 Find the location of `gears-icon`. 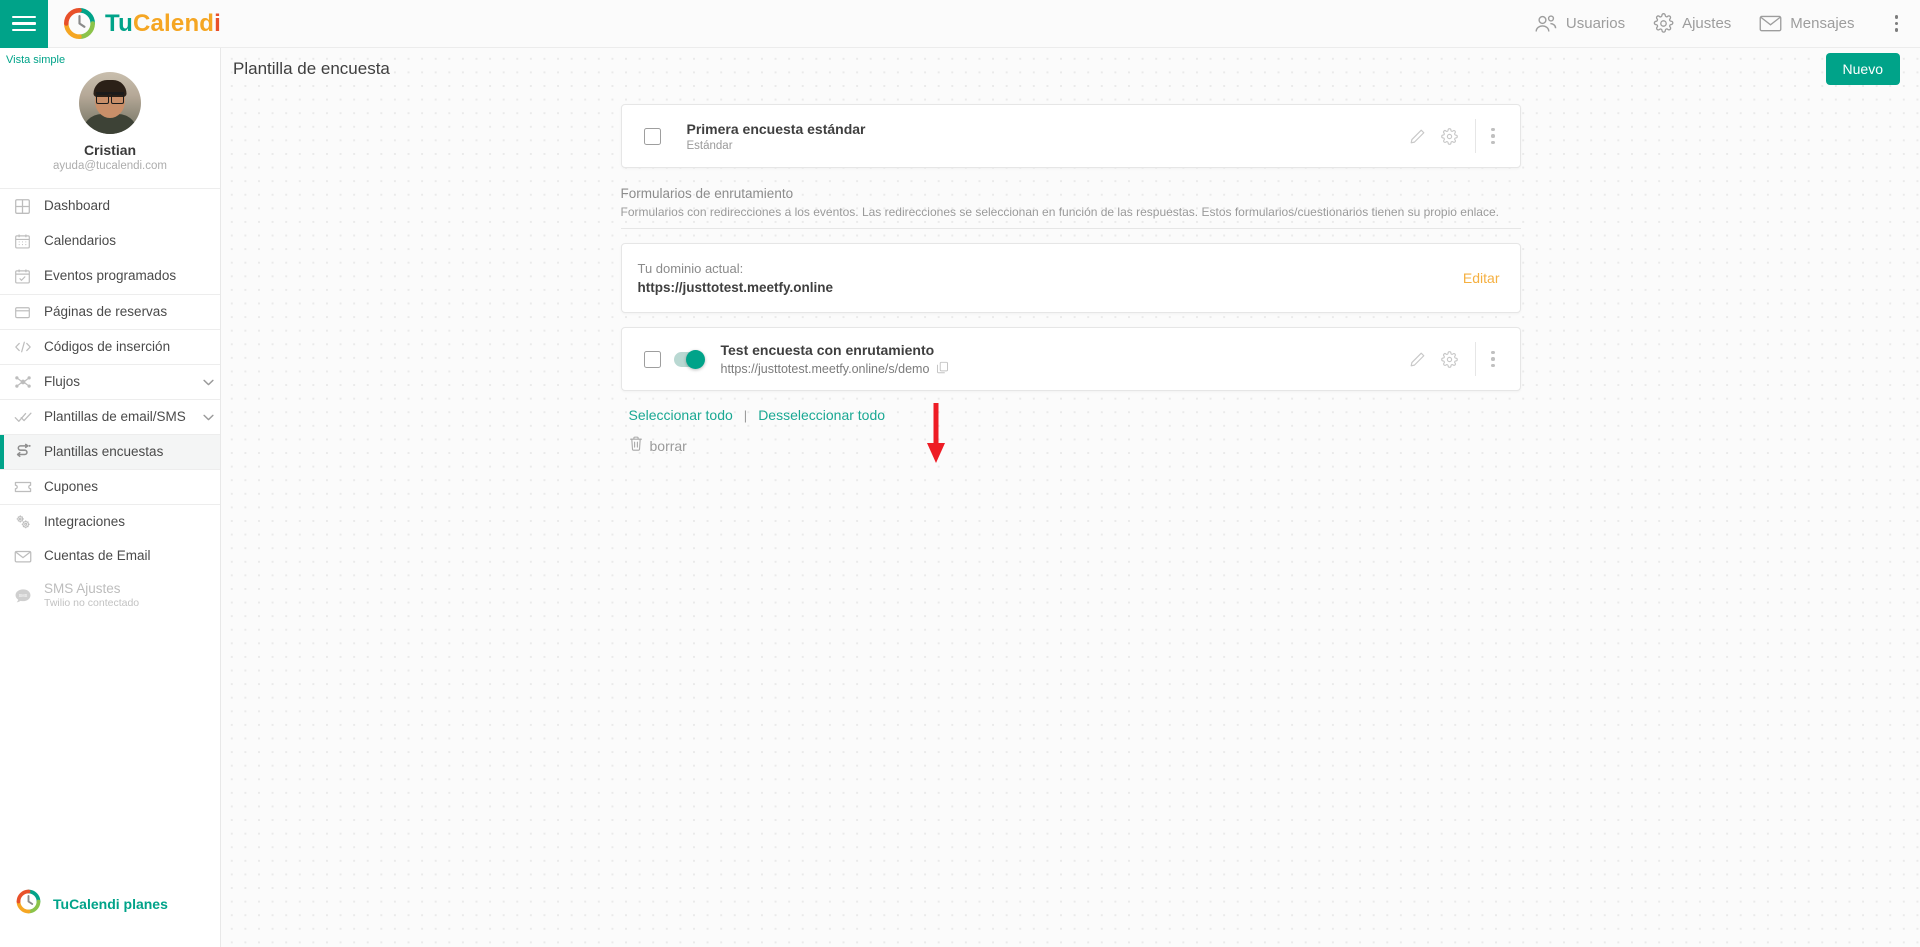

gears-icon is located at coordinates (29, 522).